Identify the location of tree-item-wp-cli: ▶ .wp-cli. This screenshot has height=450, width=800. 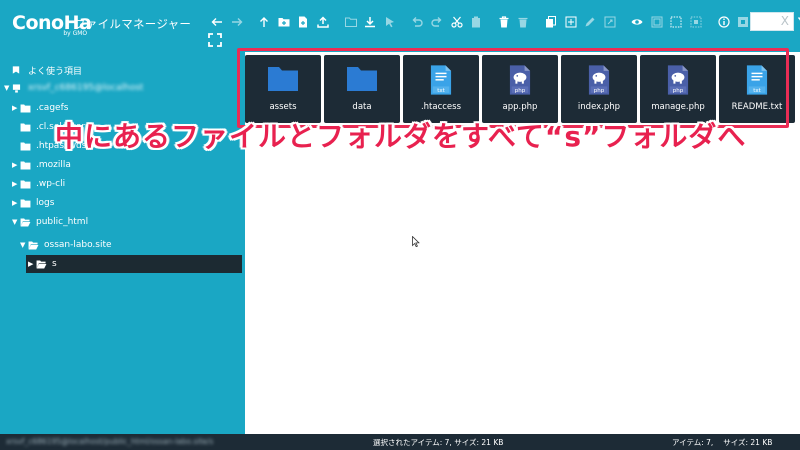
(38, 184).